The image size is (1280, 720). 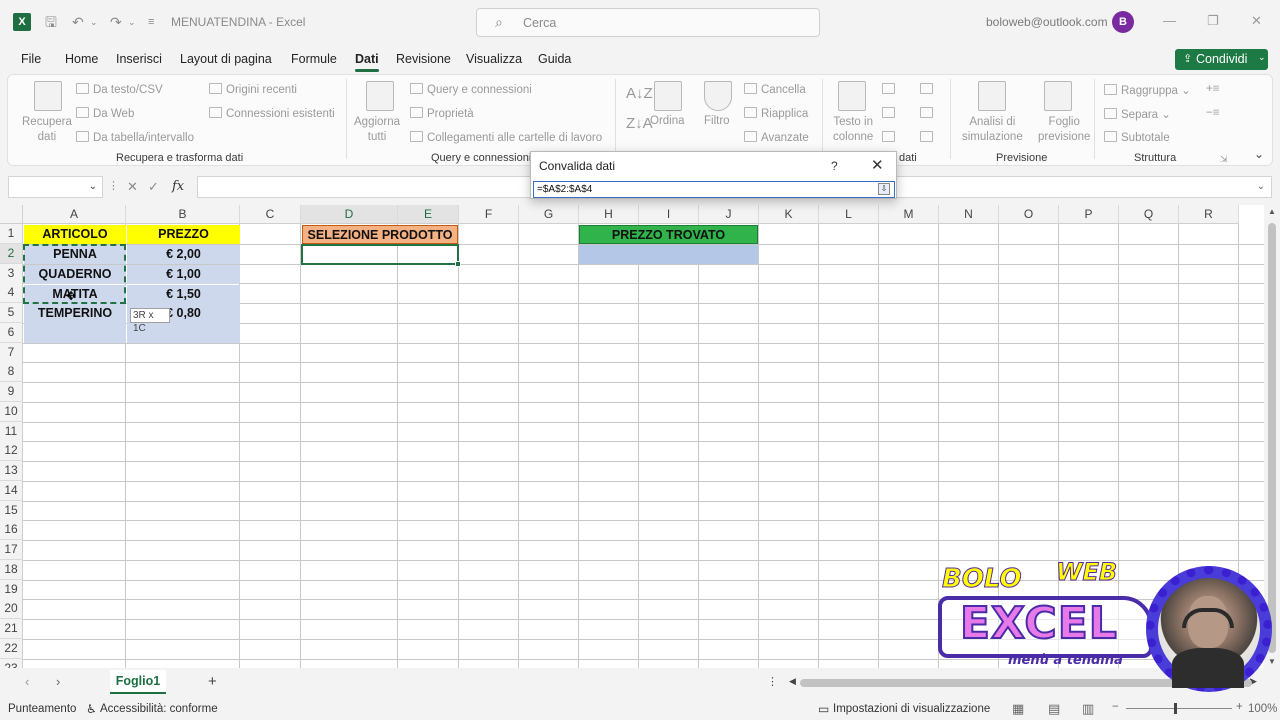 What do you see at coordinates (1149, 214) in the screenshot?
I see `column-header-q: Q` at bounding box center [1149, 214].